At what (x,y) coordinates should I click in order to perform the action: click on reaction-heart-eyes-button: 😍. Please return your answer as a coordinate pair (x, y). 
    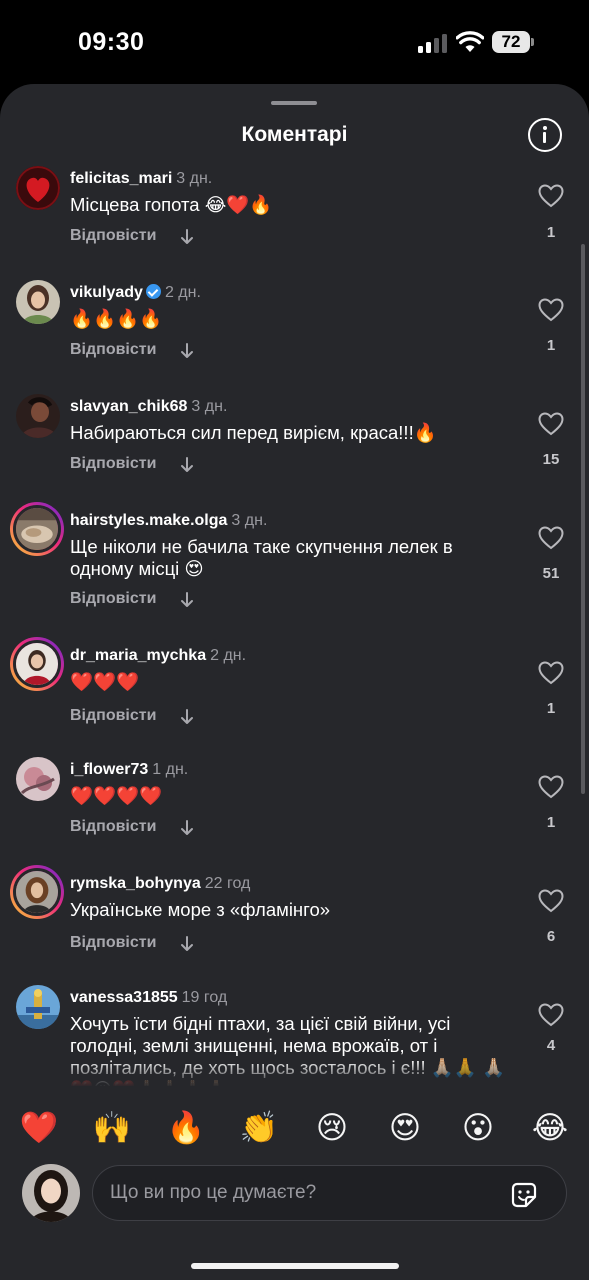
    Looking at the image, I should click on (405, 1128).